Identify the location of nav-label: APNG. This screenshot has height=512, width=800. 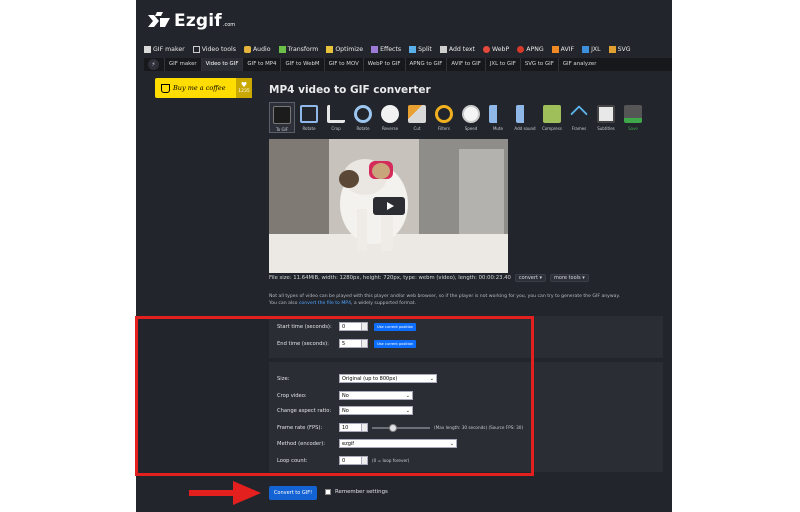
(535, 49).